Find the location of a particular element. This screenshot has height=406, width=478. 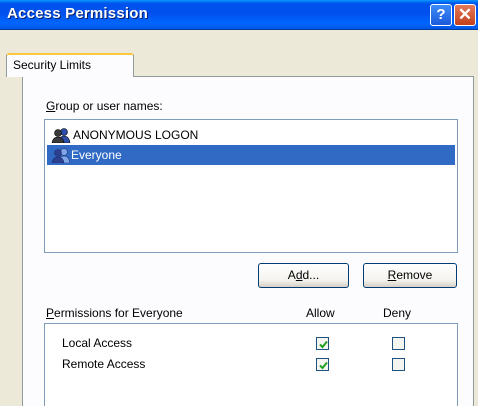

list-item-label: Everyone is located at coordinates (96, 155).